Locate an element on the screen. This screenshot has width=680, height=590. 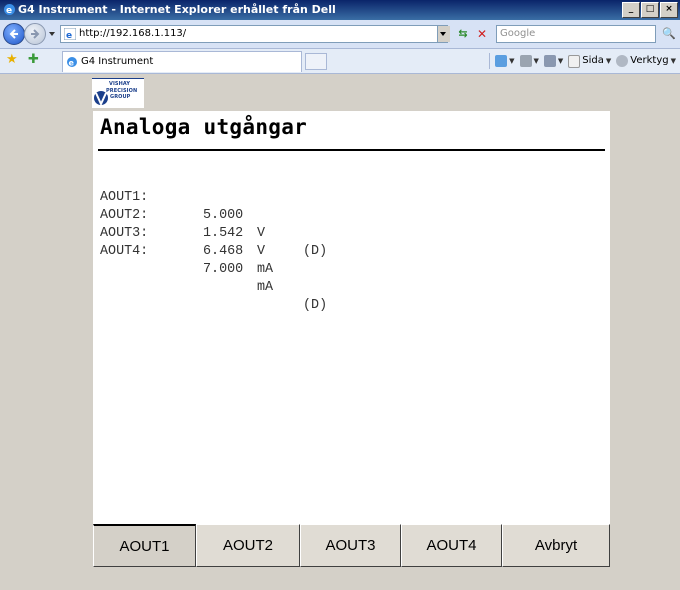
output-value: 7.000 is located at coordinates (223, 269).